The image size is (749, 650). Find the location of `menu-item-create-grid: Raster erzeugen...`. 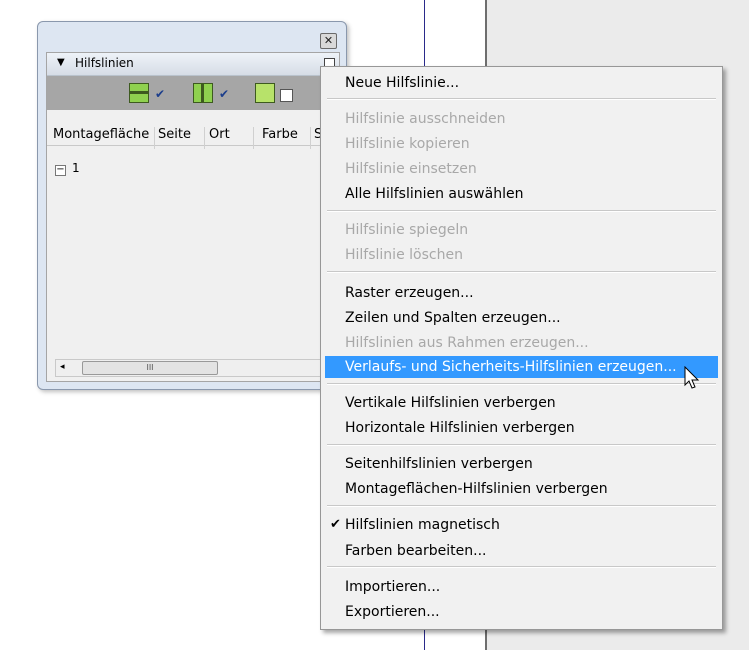

menu-item-create-grid: Raster erzeugen... is located at coordinates (521, 293).